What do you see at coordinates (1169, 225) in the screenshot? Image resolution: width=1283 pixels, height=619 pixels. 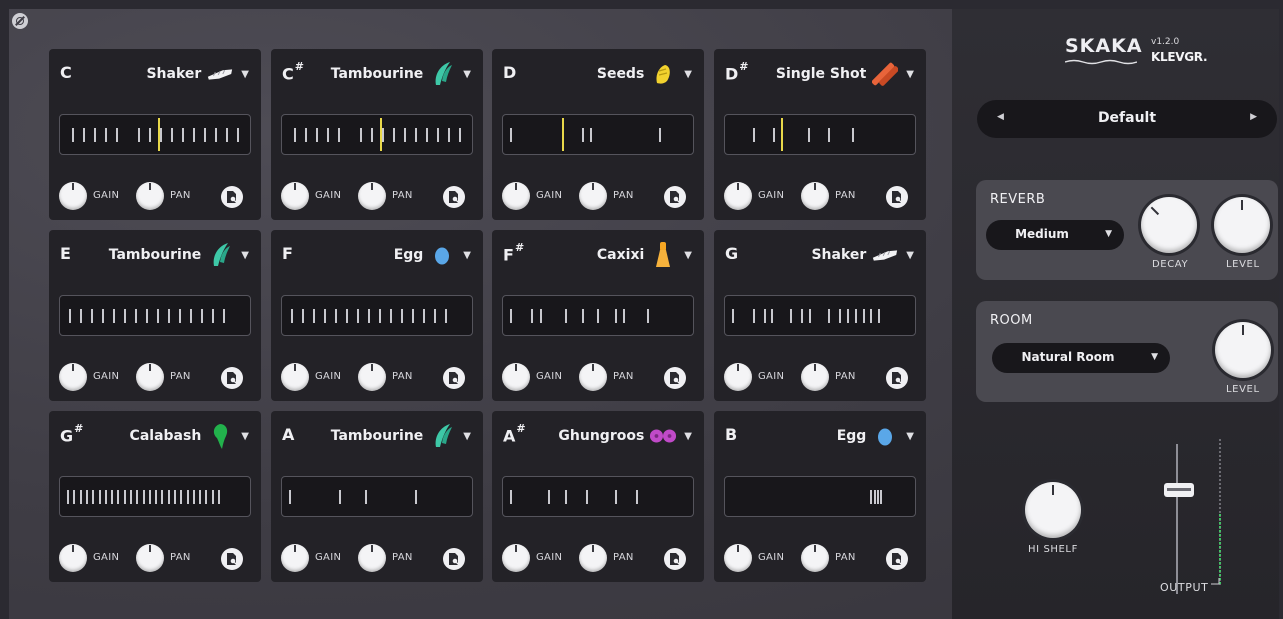 I see `decay-knob` at bounding box center [1169, 225].